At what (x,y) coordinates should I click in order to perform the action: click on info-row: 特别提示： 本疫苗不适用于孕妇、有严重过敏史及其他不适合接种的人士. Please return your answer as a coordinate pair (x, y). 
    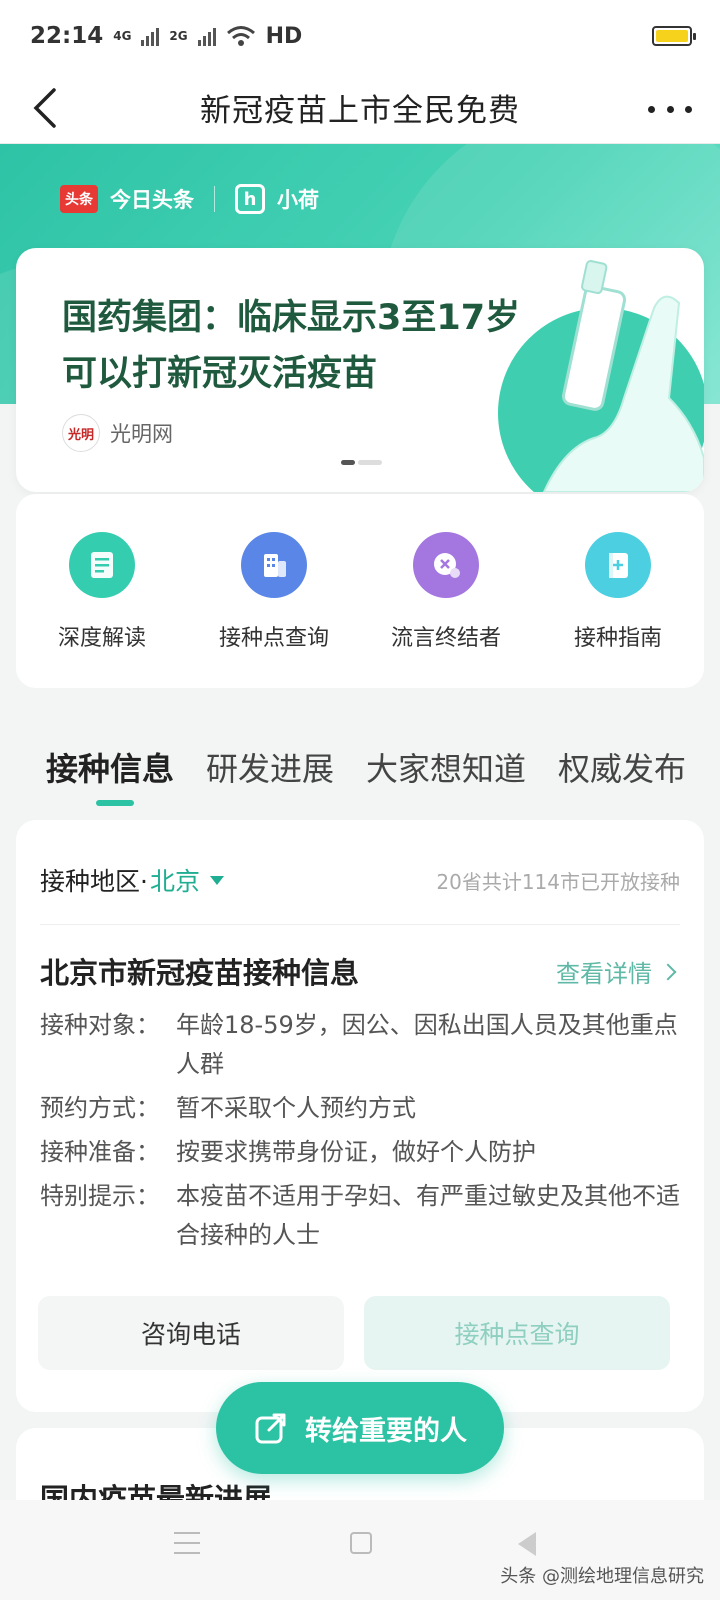
    Looking at the image, I should click on (360, 1216).